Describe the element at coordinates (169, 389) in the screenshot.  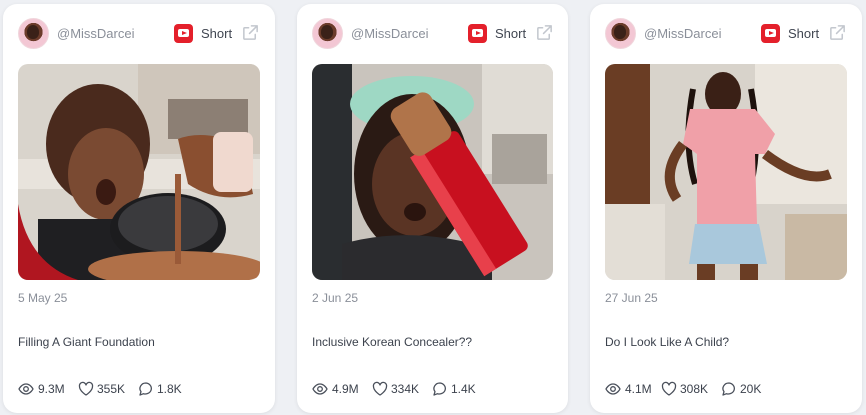
I see `comments-count: 1.8K` at that location.